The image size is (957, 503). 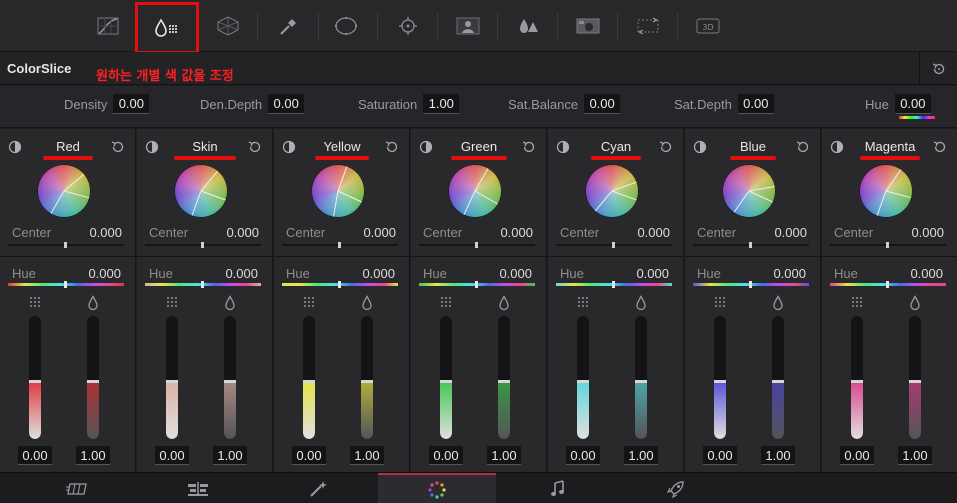 What do you see at coordinates (602, 104) in the screenshot?
I see `sat-balance-field: 0.00` at bounding box center [602, 104].